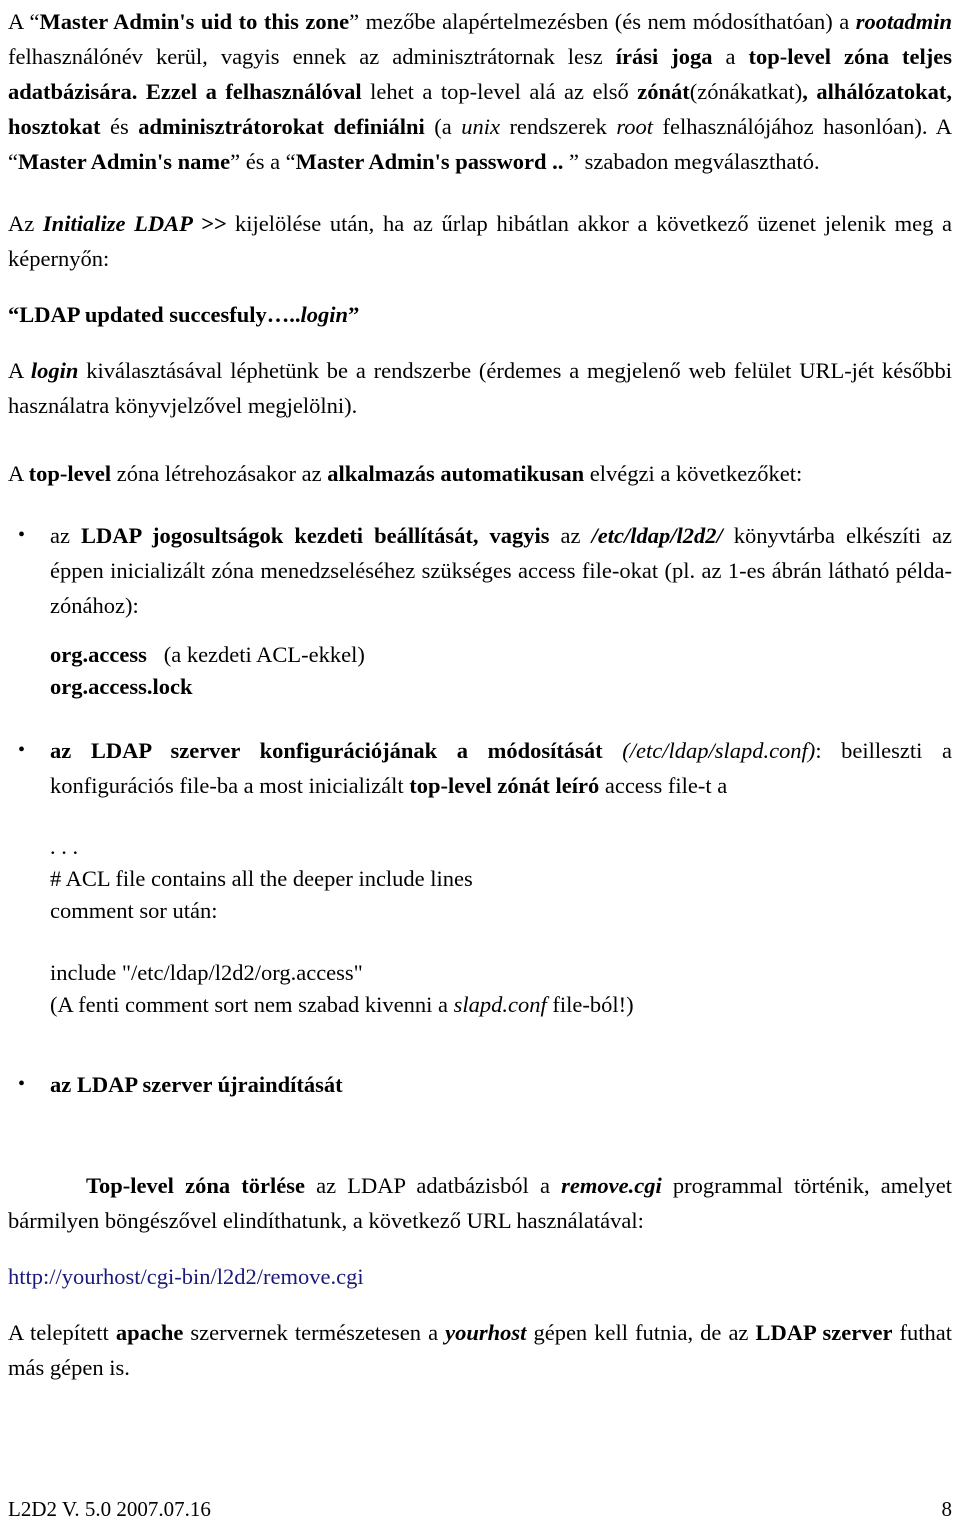  What do you see at coordinates (657, 535) in the screenshot?
I see `text-run-bold-italic: /etc/ldap/l2d2/` at bounding box center [657, 535].